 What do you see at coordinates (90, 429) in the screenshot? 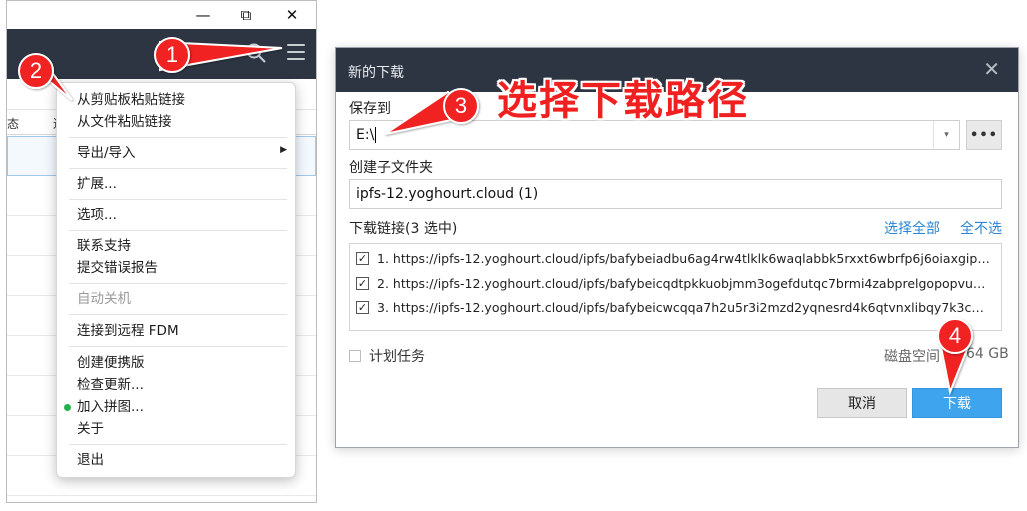
I see `menu-item-about: 关于` at bounding box center [90, 429].